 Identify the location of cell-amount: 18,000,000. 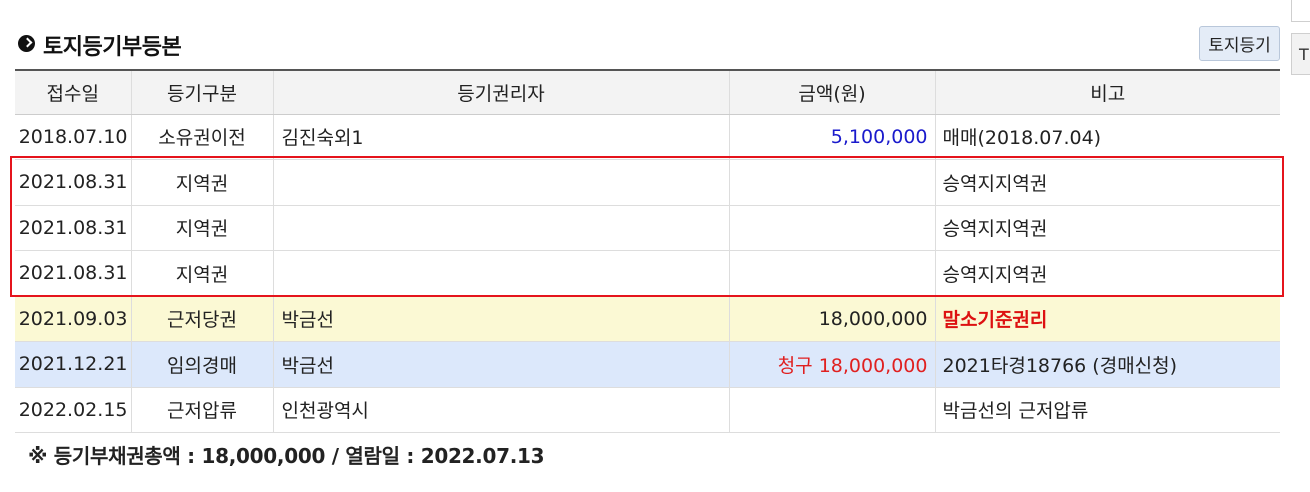
(831, 319).